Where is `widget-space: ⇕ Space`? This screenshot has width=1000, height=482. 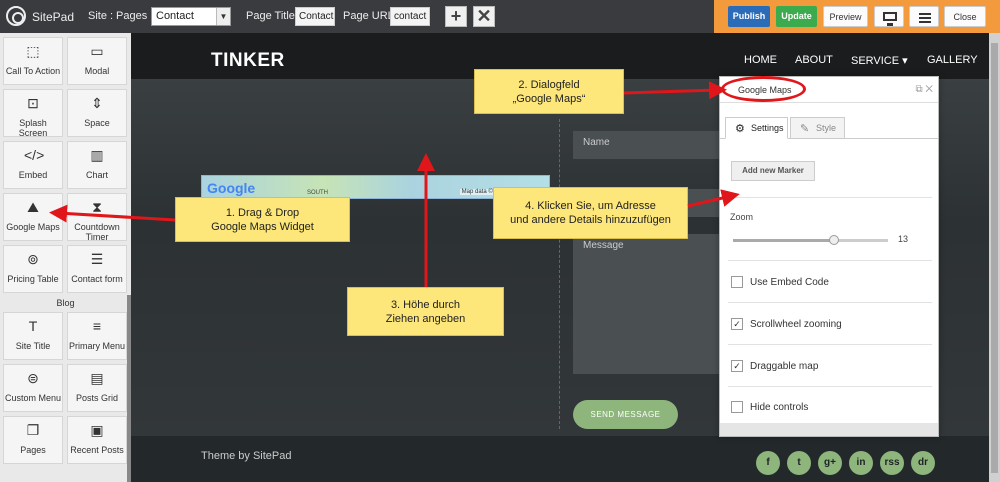 widget-space: ⇕ Space is located at coordinates (97, 113).